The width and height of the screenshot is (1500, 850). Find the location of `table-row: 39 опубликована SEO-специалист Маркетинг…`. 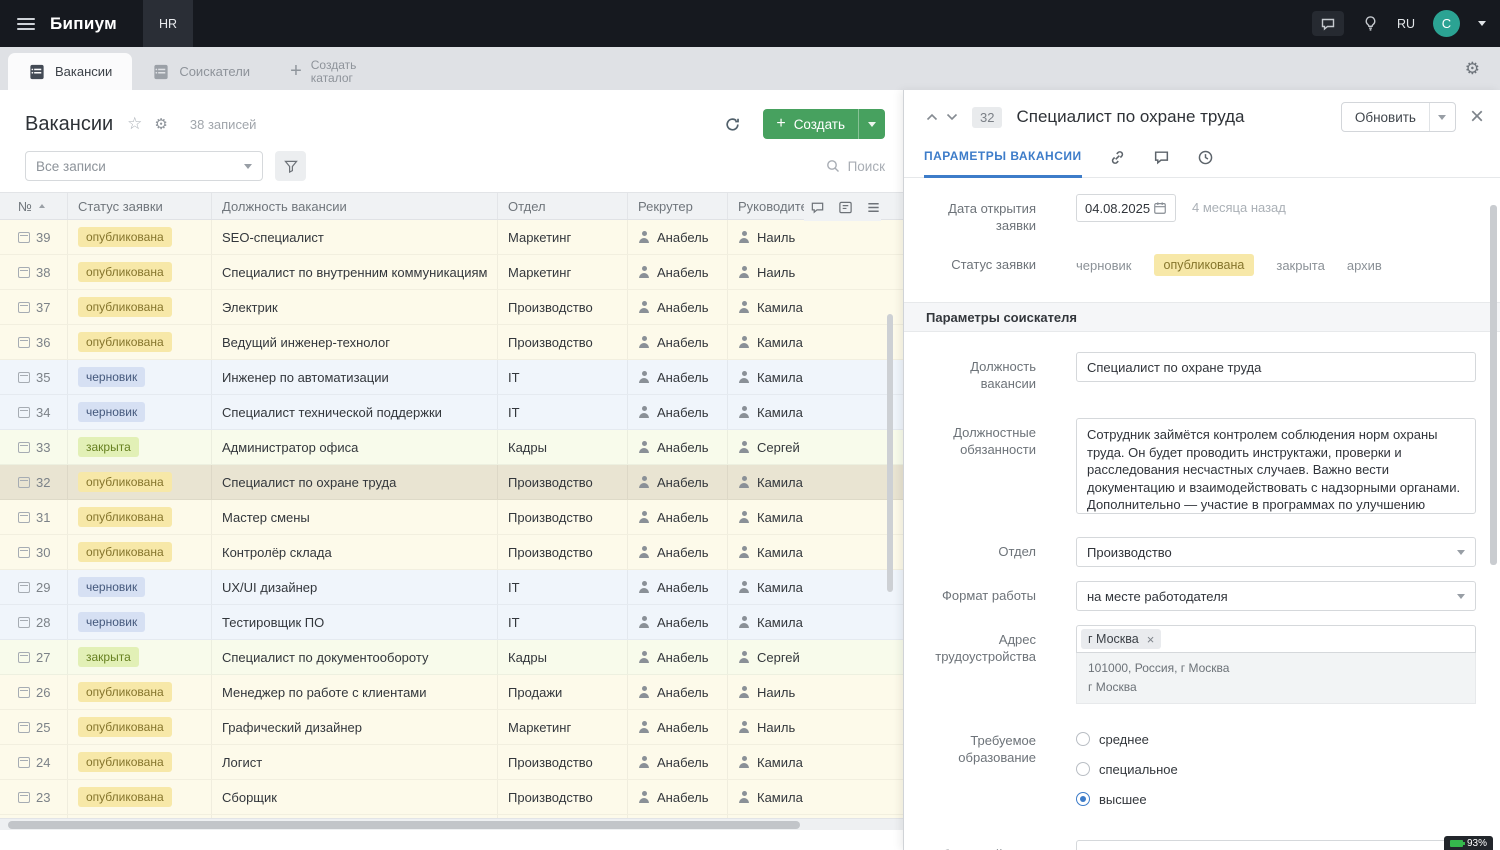

table-row: 39 опубликована SEO-специалист Маркетинг… is located at coordinates (451, 237).